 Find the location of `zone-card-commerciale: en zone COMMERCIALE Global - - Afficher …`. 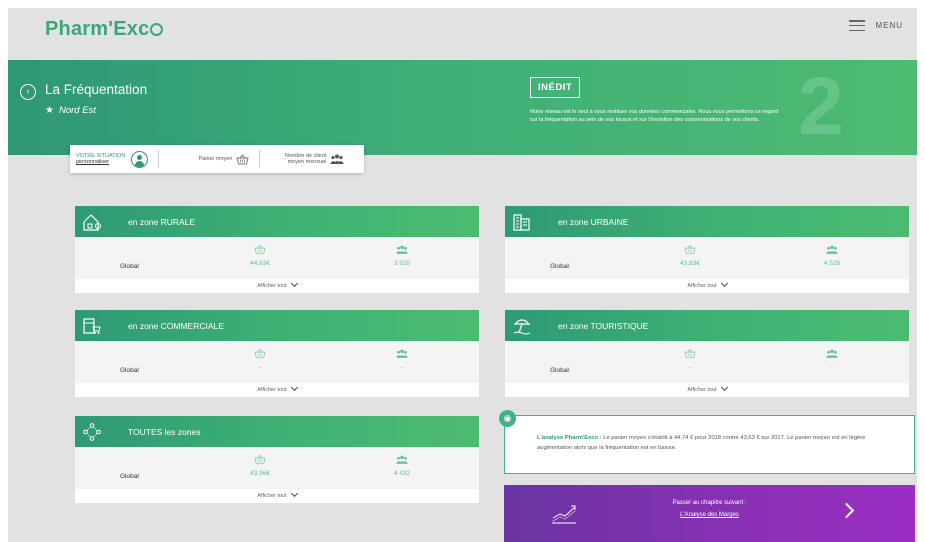

zone-card-commerciale: en zone COMMERCIALE Global - - Afficher … is located at coordinates (277, 353).